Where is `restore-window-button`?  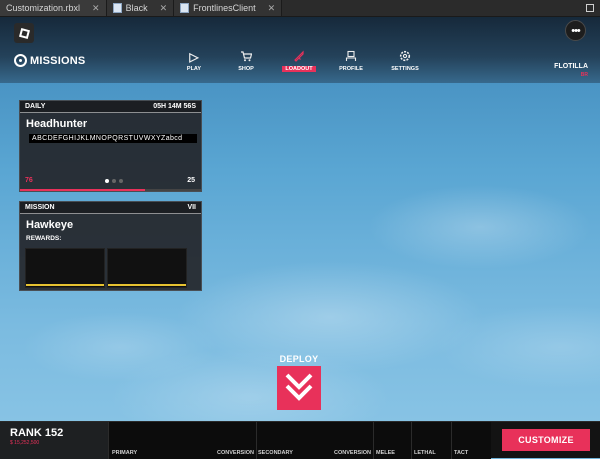 restore-window-button is located at coordinates (590, 8).